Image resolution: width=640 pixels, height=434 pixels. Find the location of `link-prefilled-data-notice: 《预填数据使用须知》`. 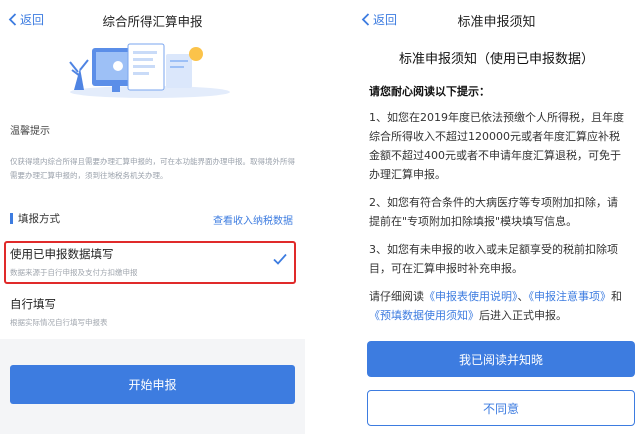

link-prefilled-data-notice: 《预填数据使用须知》 is located at coordinates (424, 315).